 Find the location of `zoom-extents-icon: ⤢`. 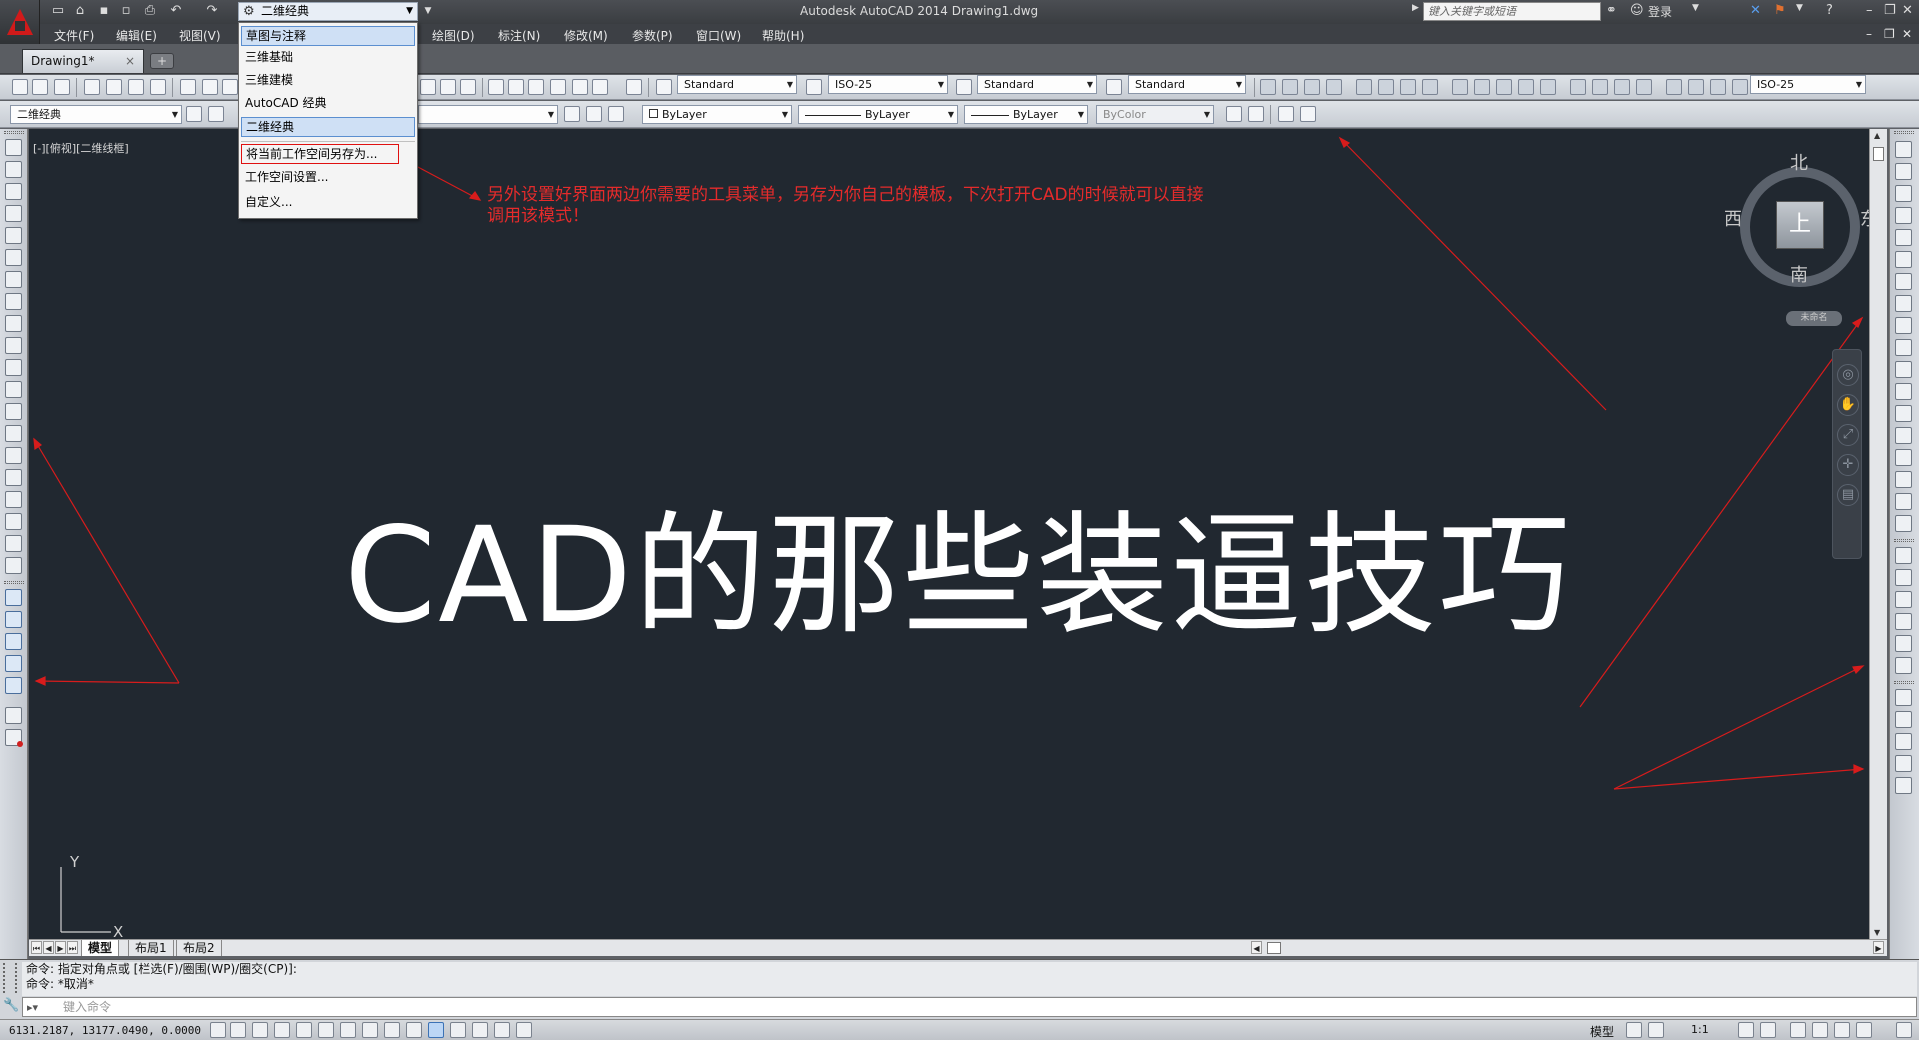

zoom-extents-icon: ⤢ is located at coordinates (1848, 435).